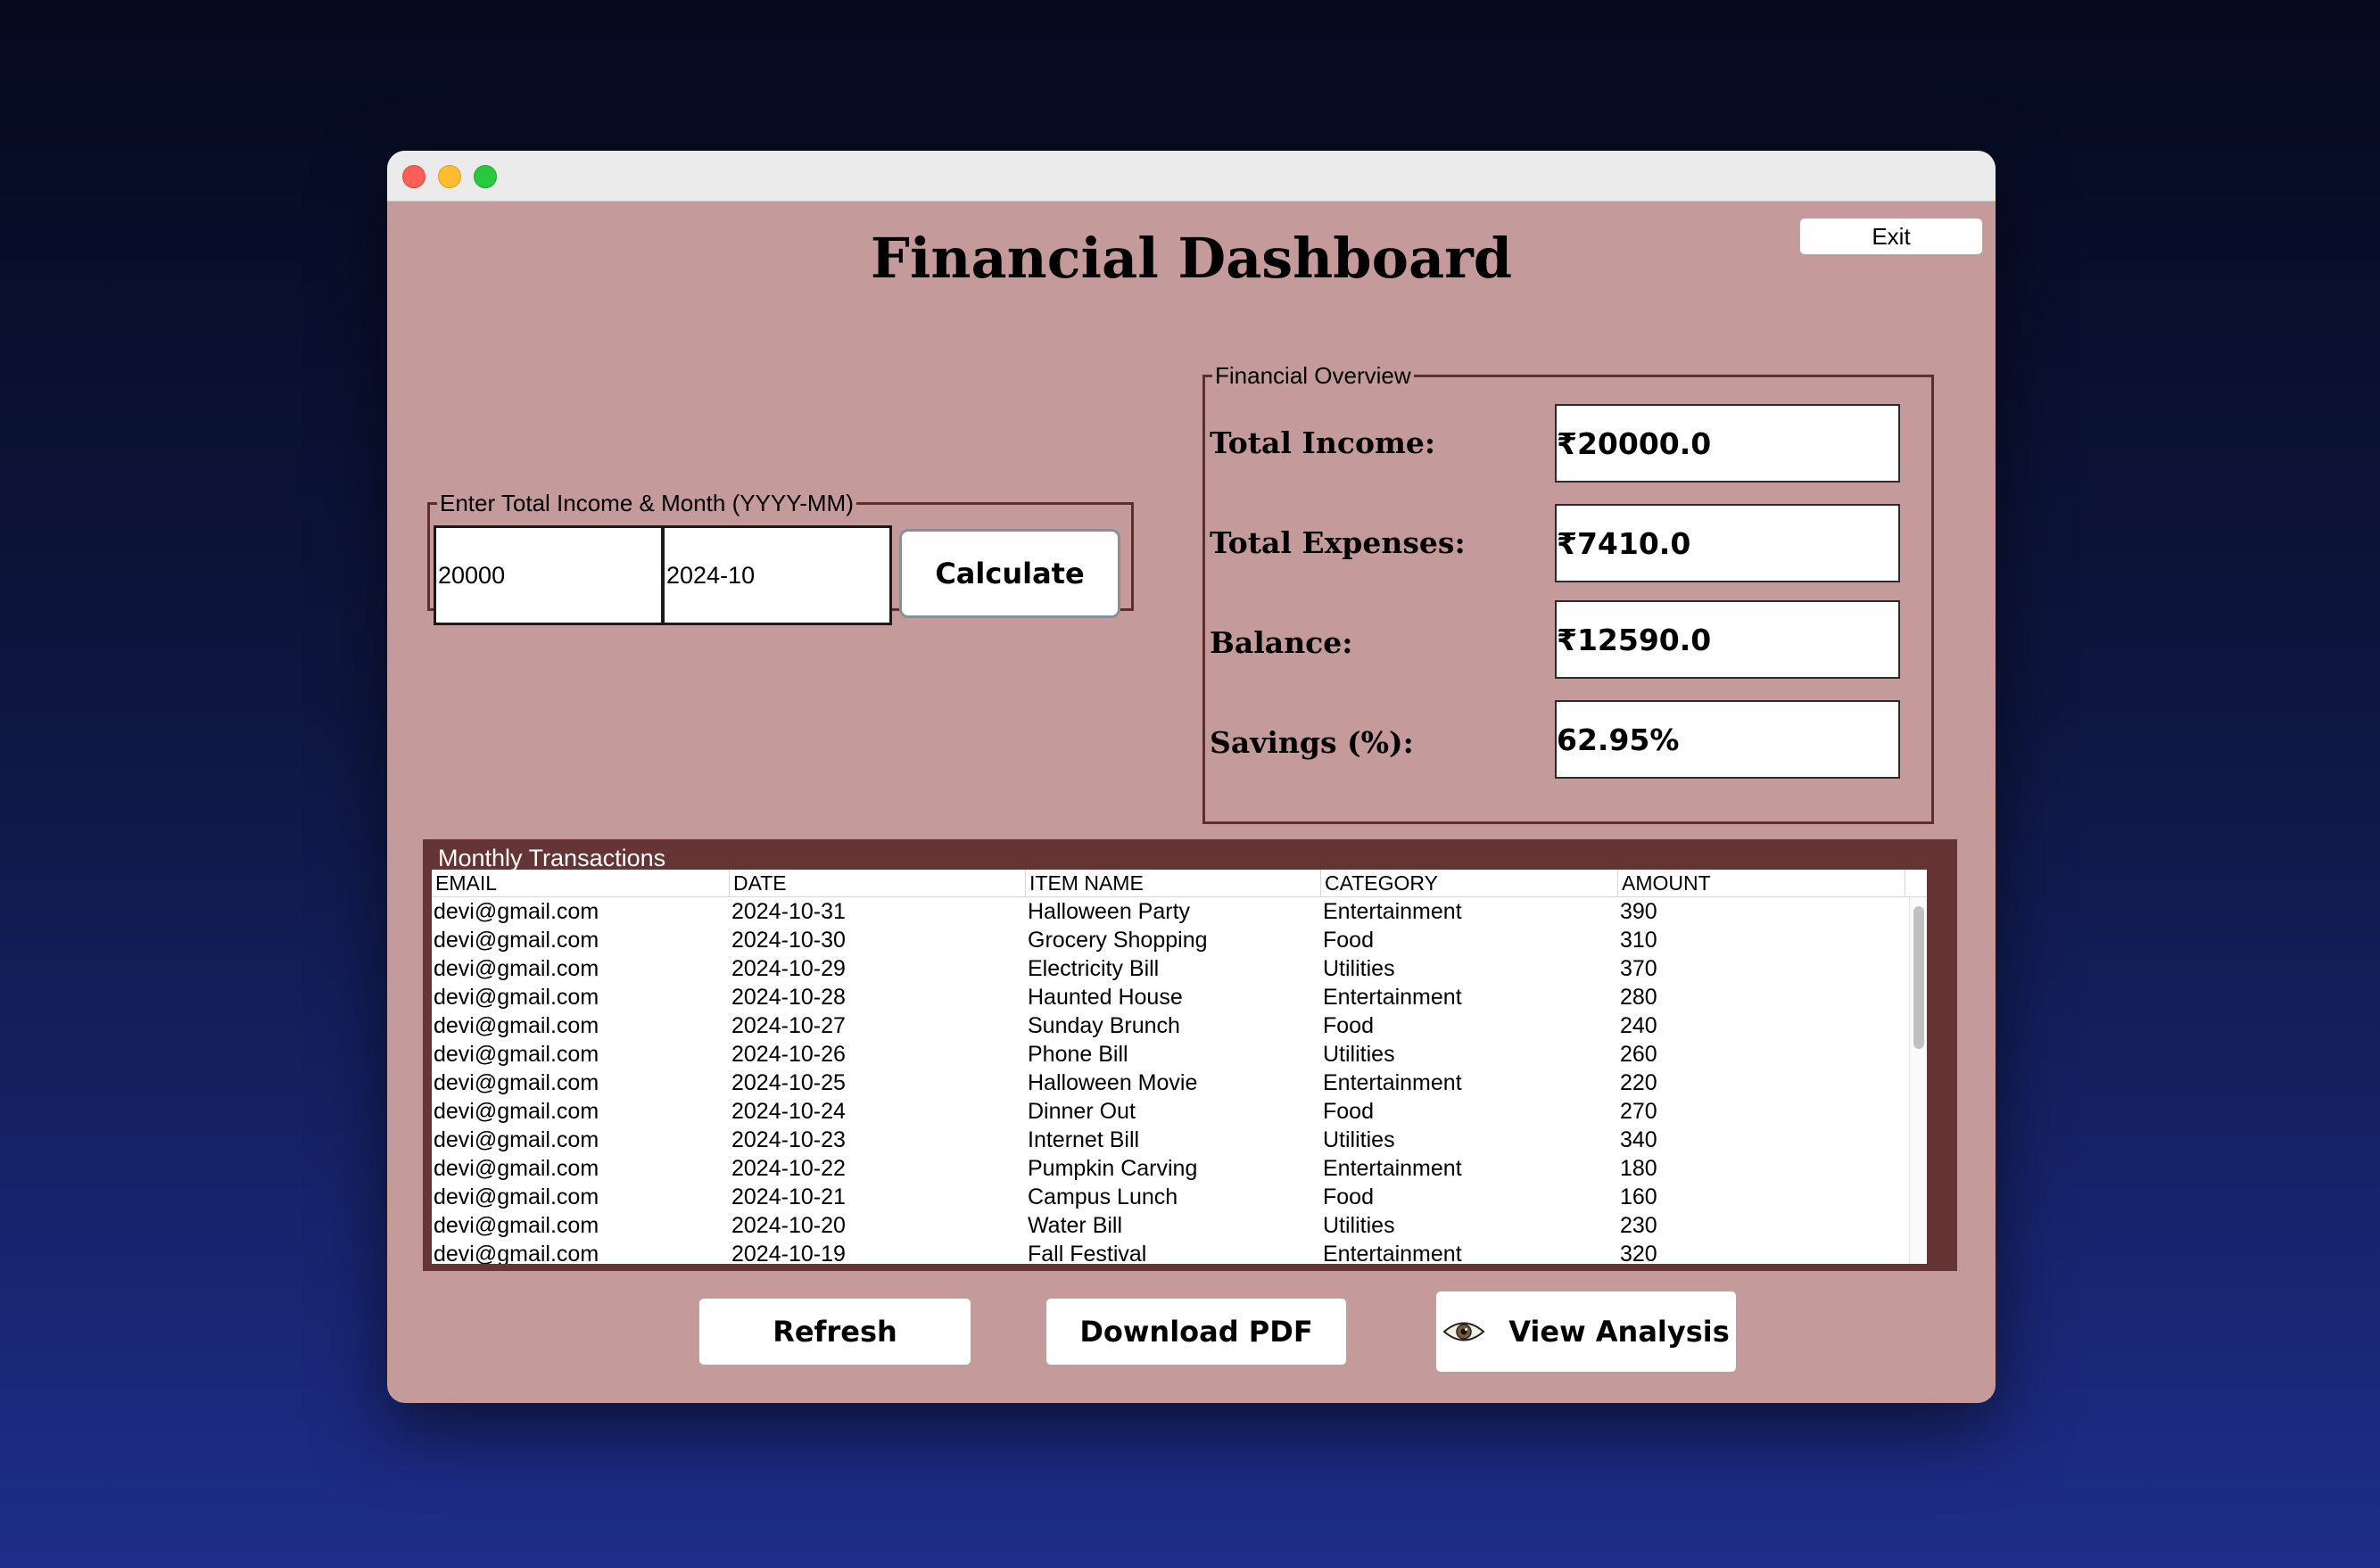  What do you see at coordinates (788, 1196) in the screenshot?
I see `cell-date: 2024-10-21` at bounding box center [788, 1196].